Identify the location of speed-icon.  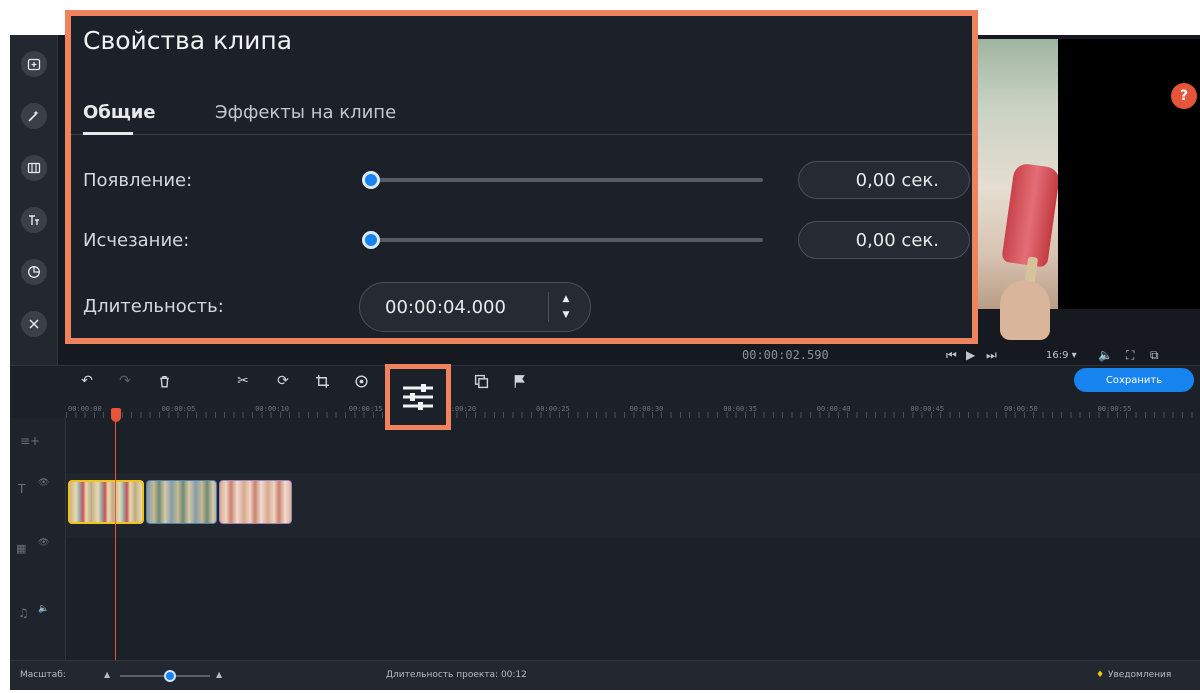
(361, 381).